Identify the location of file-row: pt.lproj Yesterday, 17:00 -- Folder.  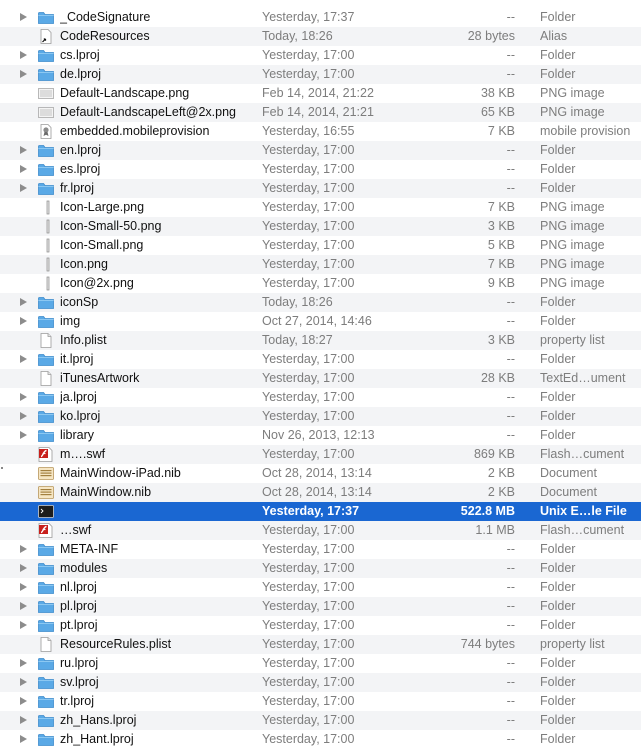
(320, 625).